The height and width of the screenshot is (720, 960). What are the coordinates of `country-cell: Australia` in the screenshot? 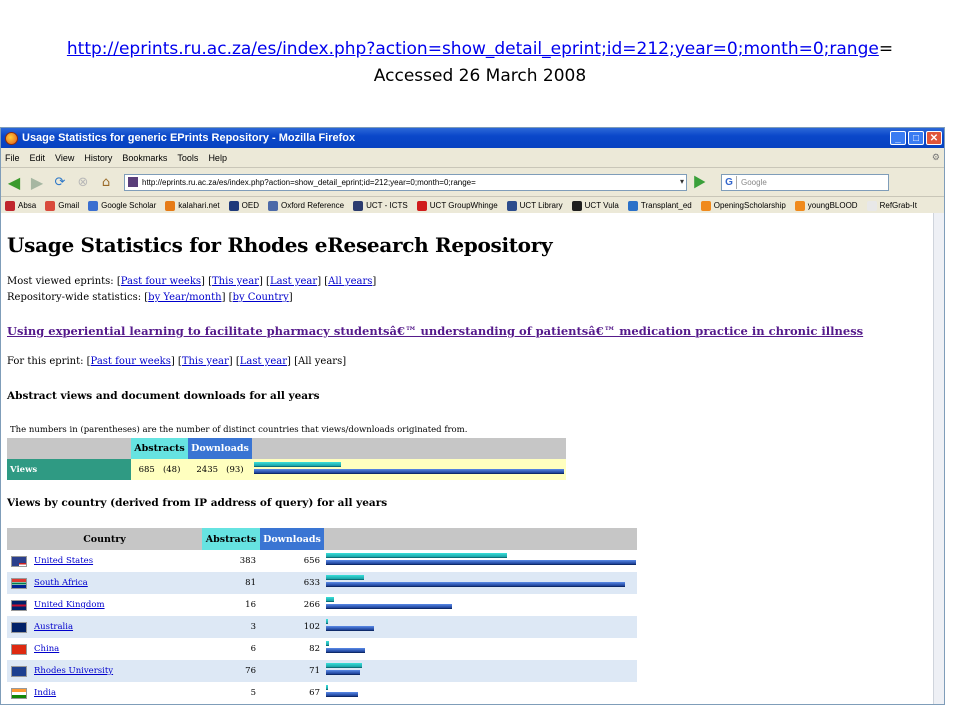 It's located at (104, 627).